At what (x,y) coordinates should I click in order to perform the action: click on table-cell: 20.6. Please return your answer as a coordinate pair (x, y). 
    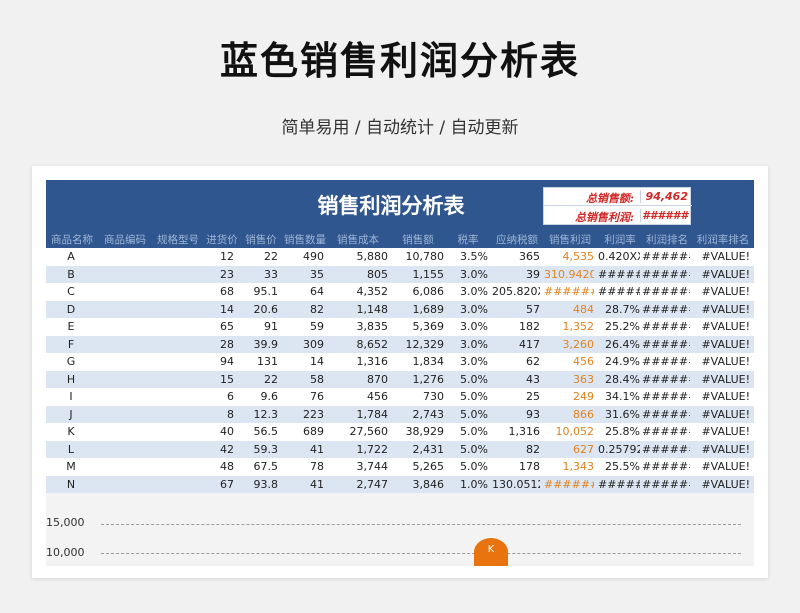
    Looking at the image, I should click on (259, 310).